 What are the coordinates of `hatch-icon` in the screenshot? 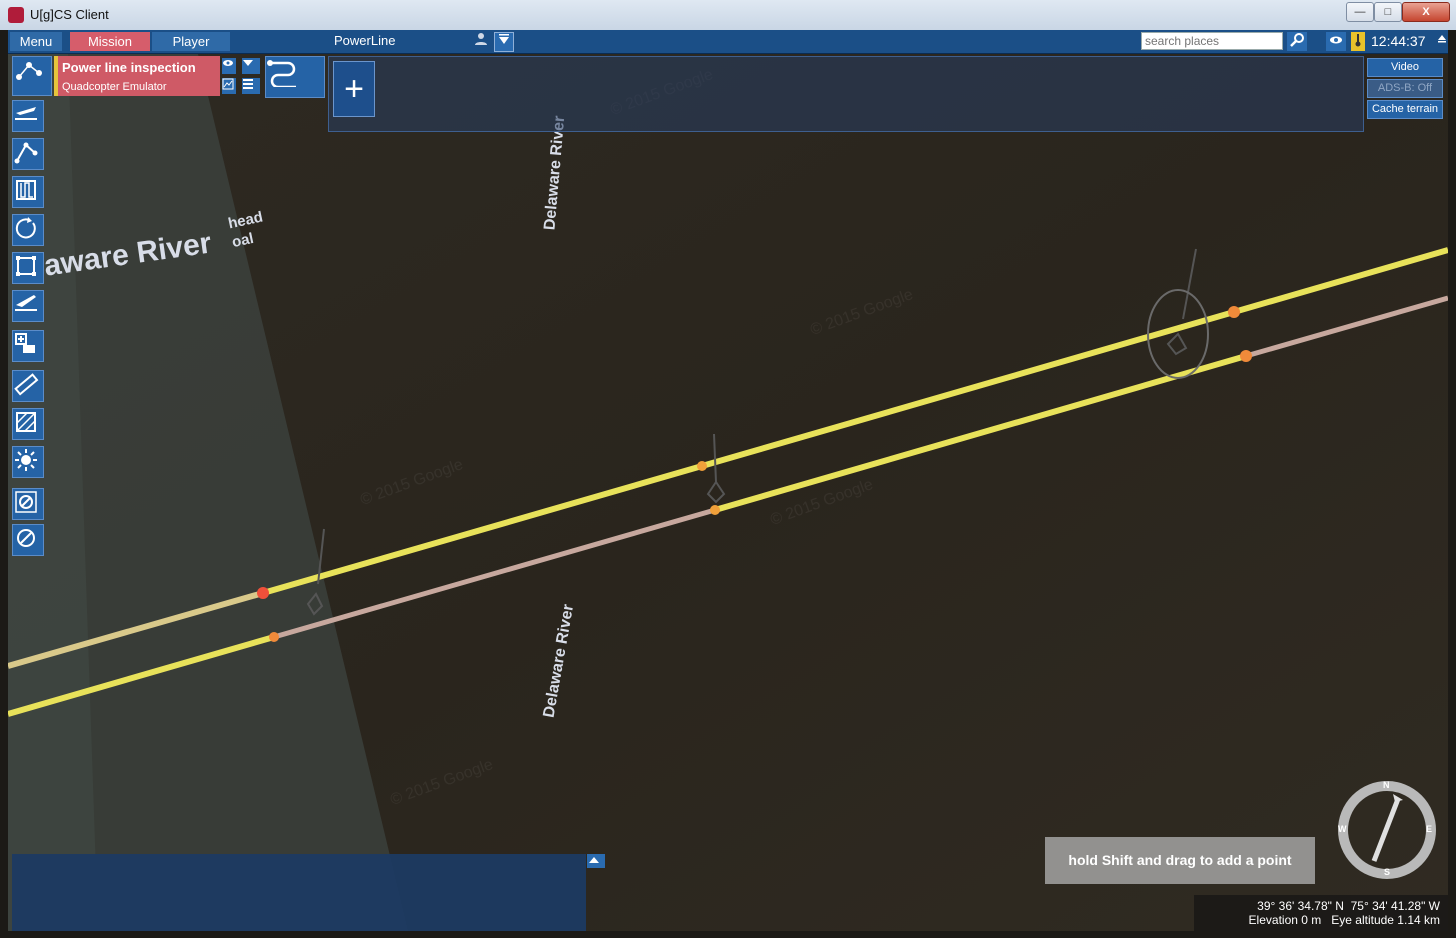 It's located at (28, 424).